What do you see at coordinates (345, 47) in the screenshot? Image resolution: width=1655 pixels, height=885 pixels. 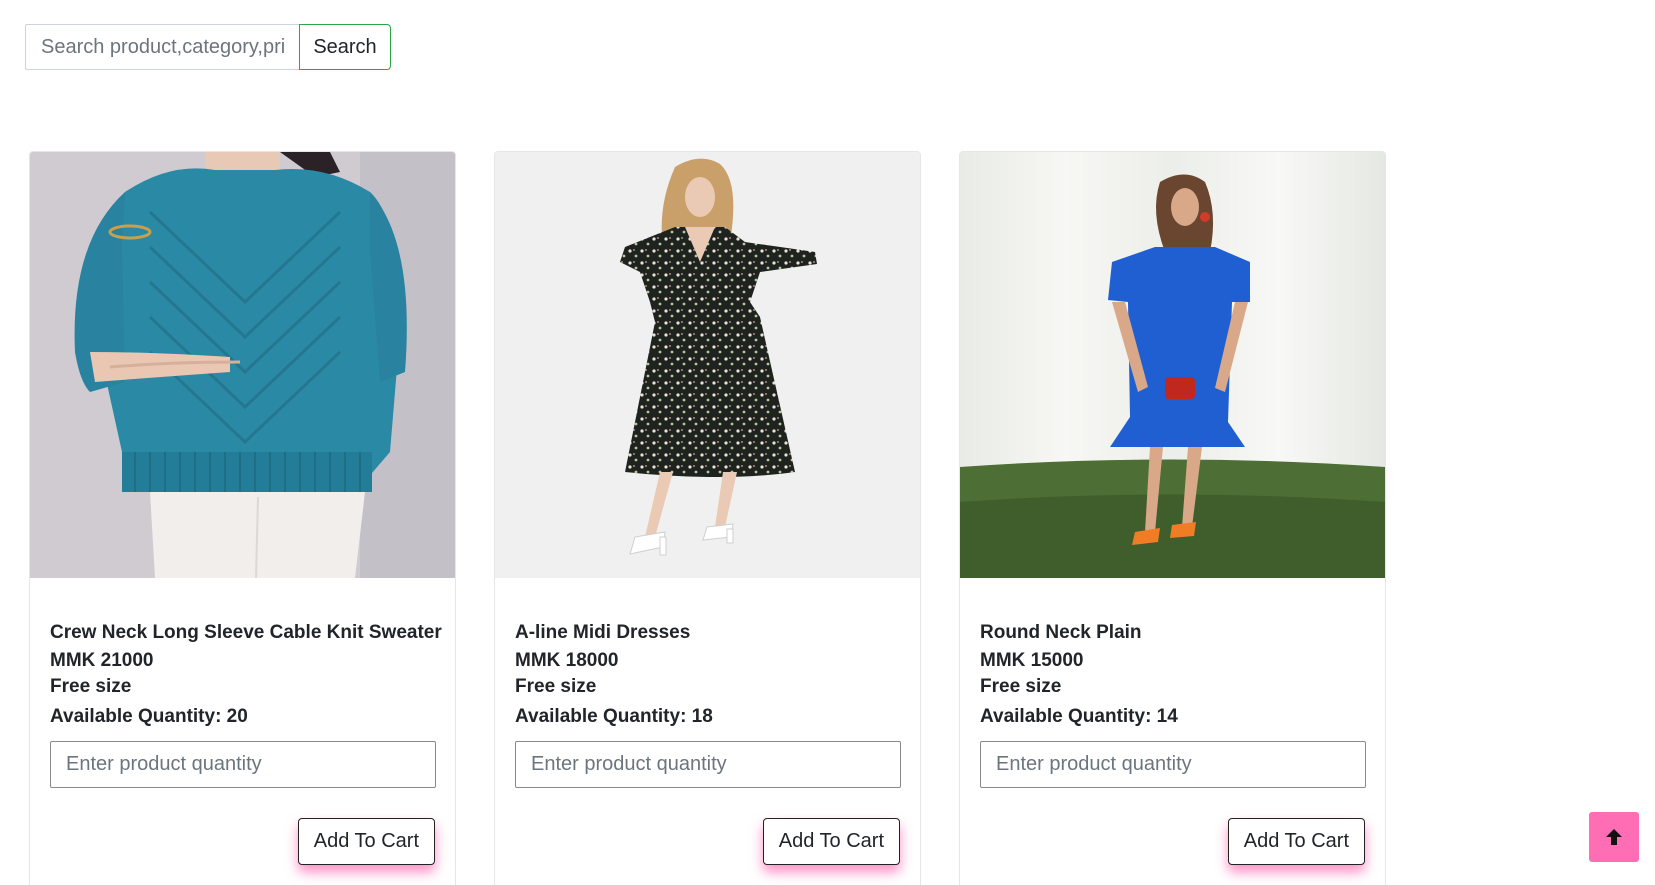 I see `search-button: Search` at bounding box center [345, 47].